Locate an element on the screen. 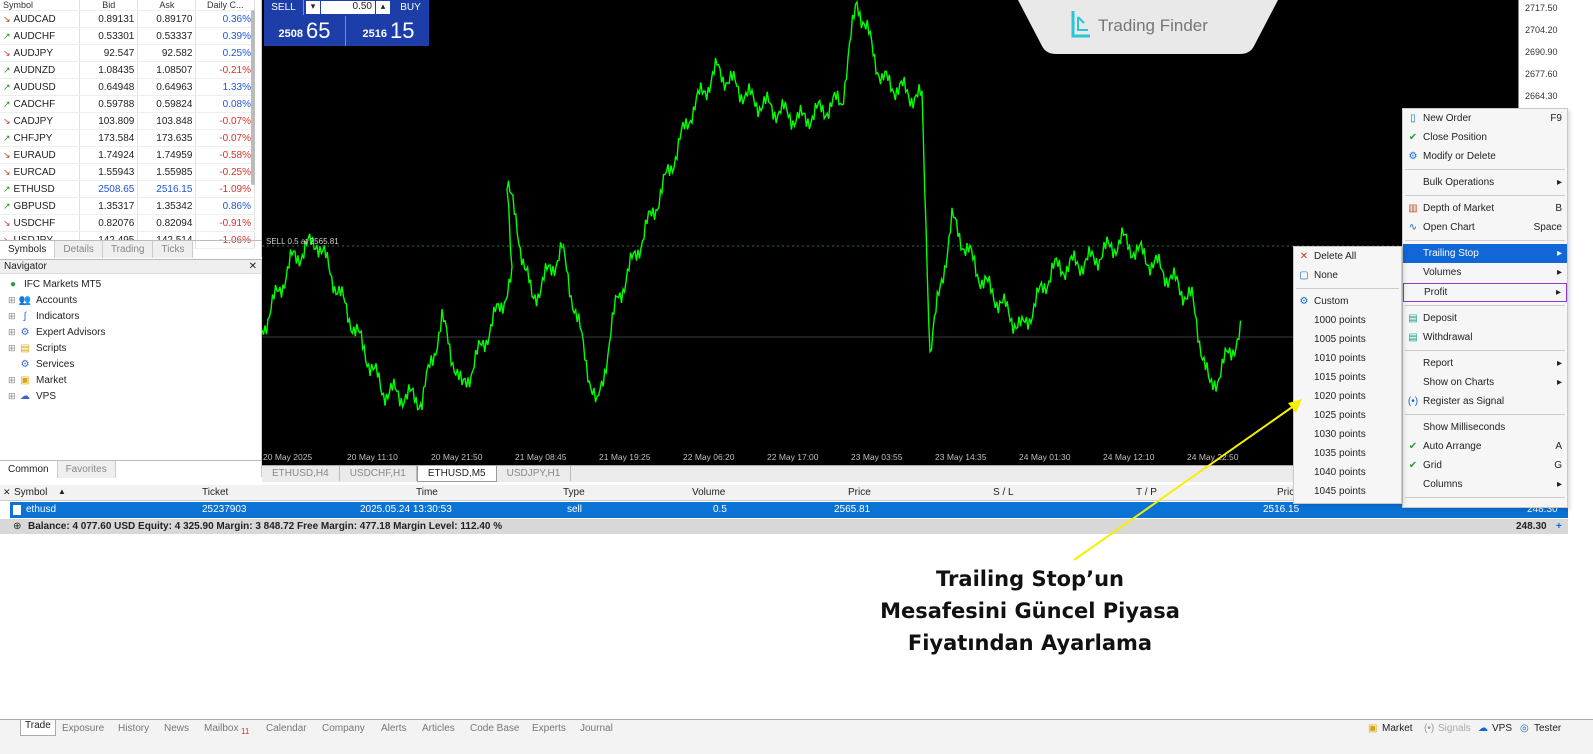  tab-favorites: Favorites is located at coordinates (86, 469).